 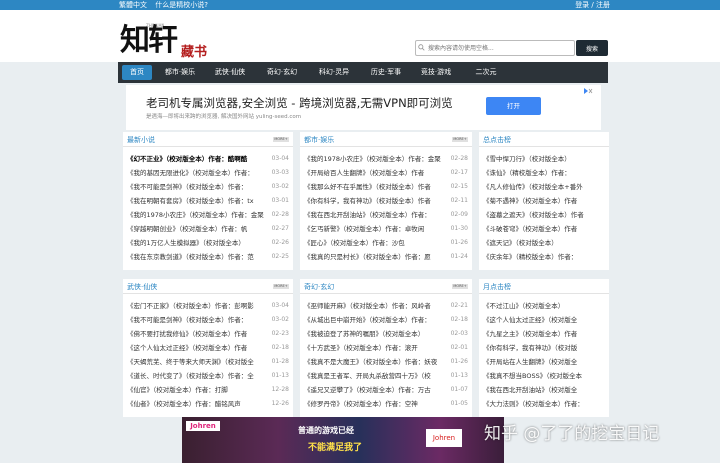 What do you see at coordinates (497, 140) in the screenshot?
I see `panel-title: 总点击榜` at bounding box center [497, 140].